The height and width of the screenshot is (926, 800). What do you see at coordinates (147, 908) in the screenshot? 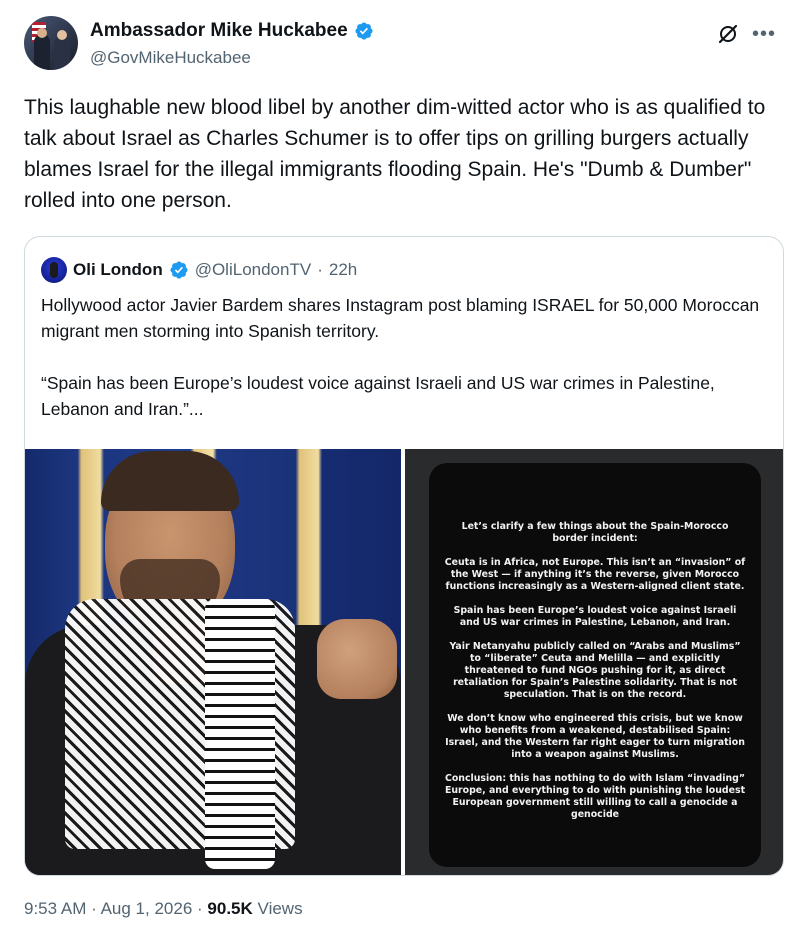
I see `tweet-date: Aug 1, 2026` at bounding box center [147, 908].